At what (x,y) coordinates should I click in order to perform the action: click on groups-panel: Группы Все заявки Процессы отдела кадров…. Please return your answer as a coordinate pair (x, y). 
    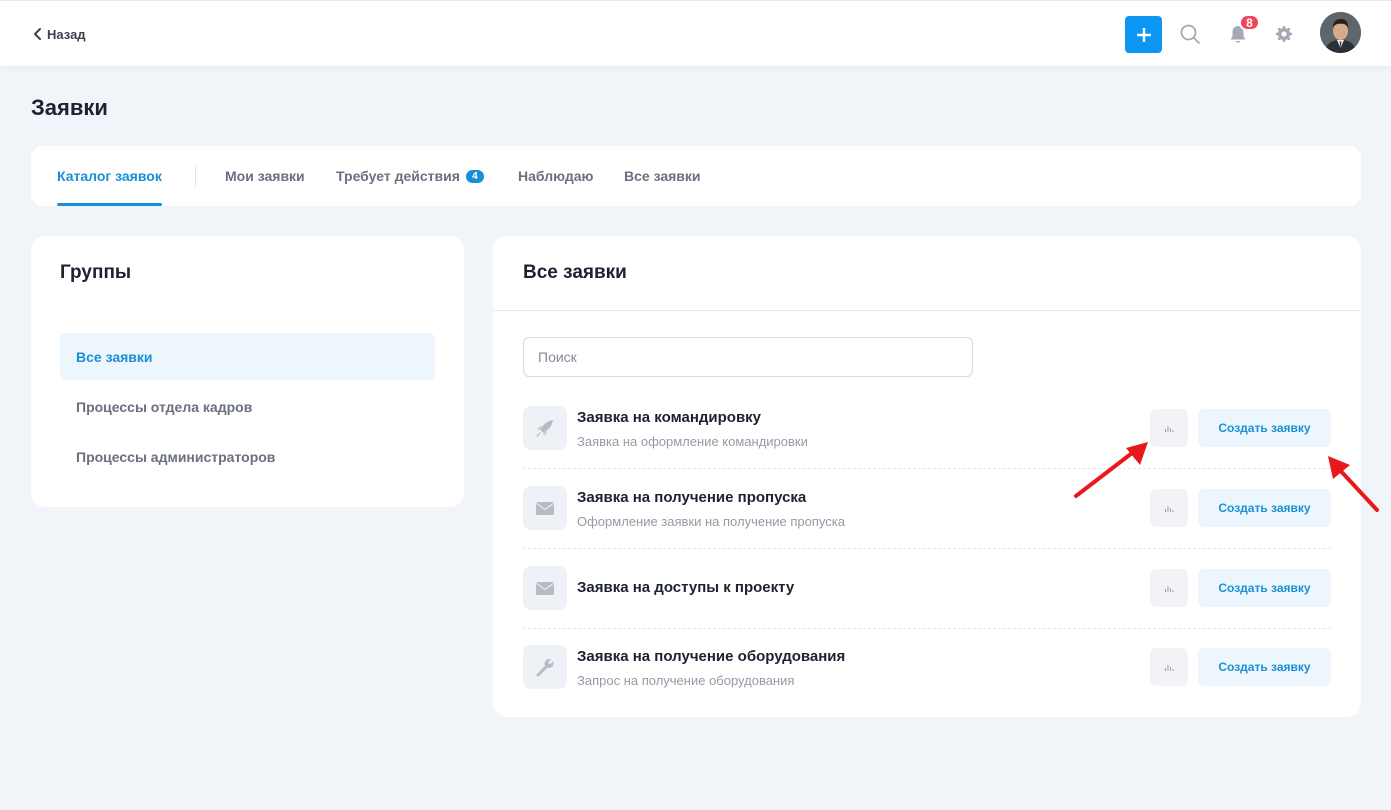
    Looking at the image, I should click on (247, 371).